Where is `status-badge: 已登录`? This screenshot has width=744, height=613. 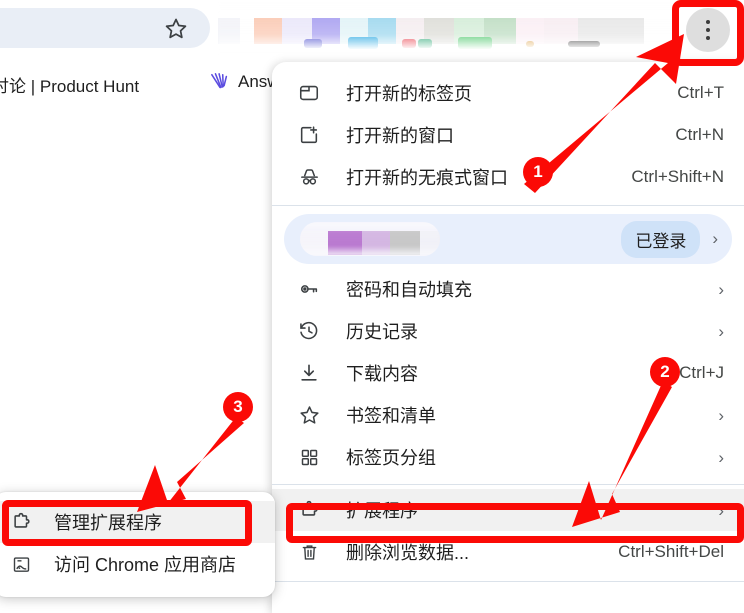
status-badge: 已登录 is located at coordinates (661, 239).